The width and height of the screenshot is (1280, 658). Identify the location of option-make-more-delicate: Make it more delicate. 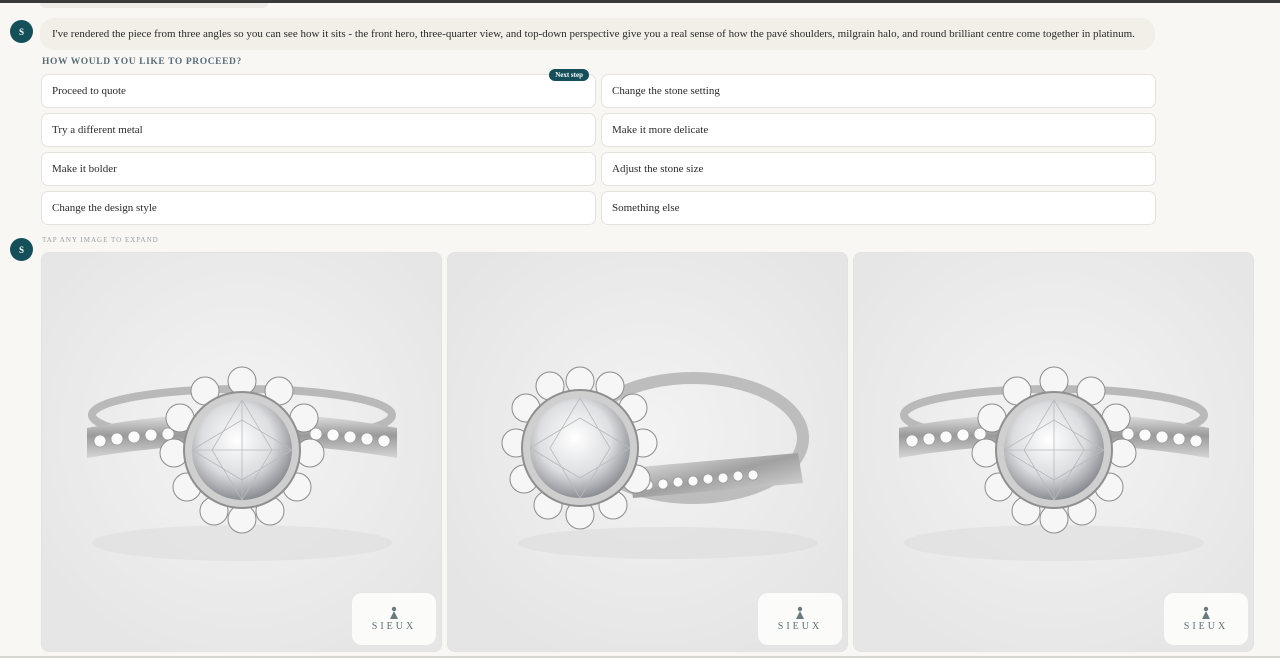
(878, 130).